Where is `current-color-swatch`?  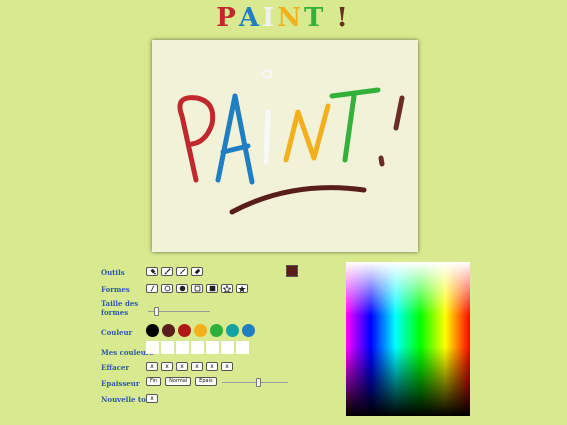 current-color-swatch is located at coordinates (292, 271).